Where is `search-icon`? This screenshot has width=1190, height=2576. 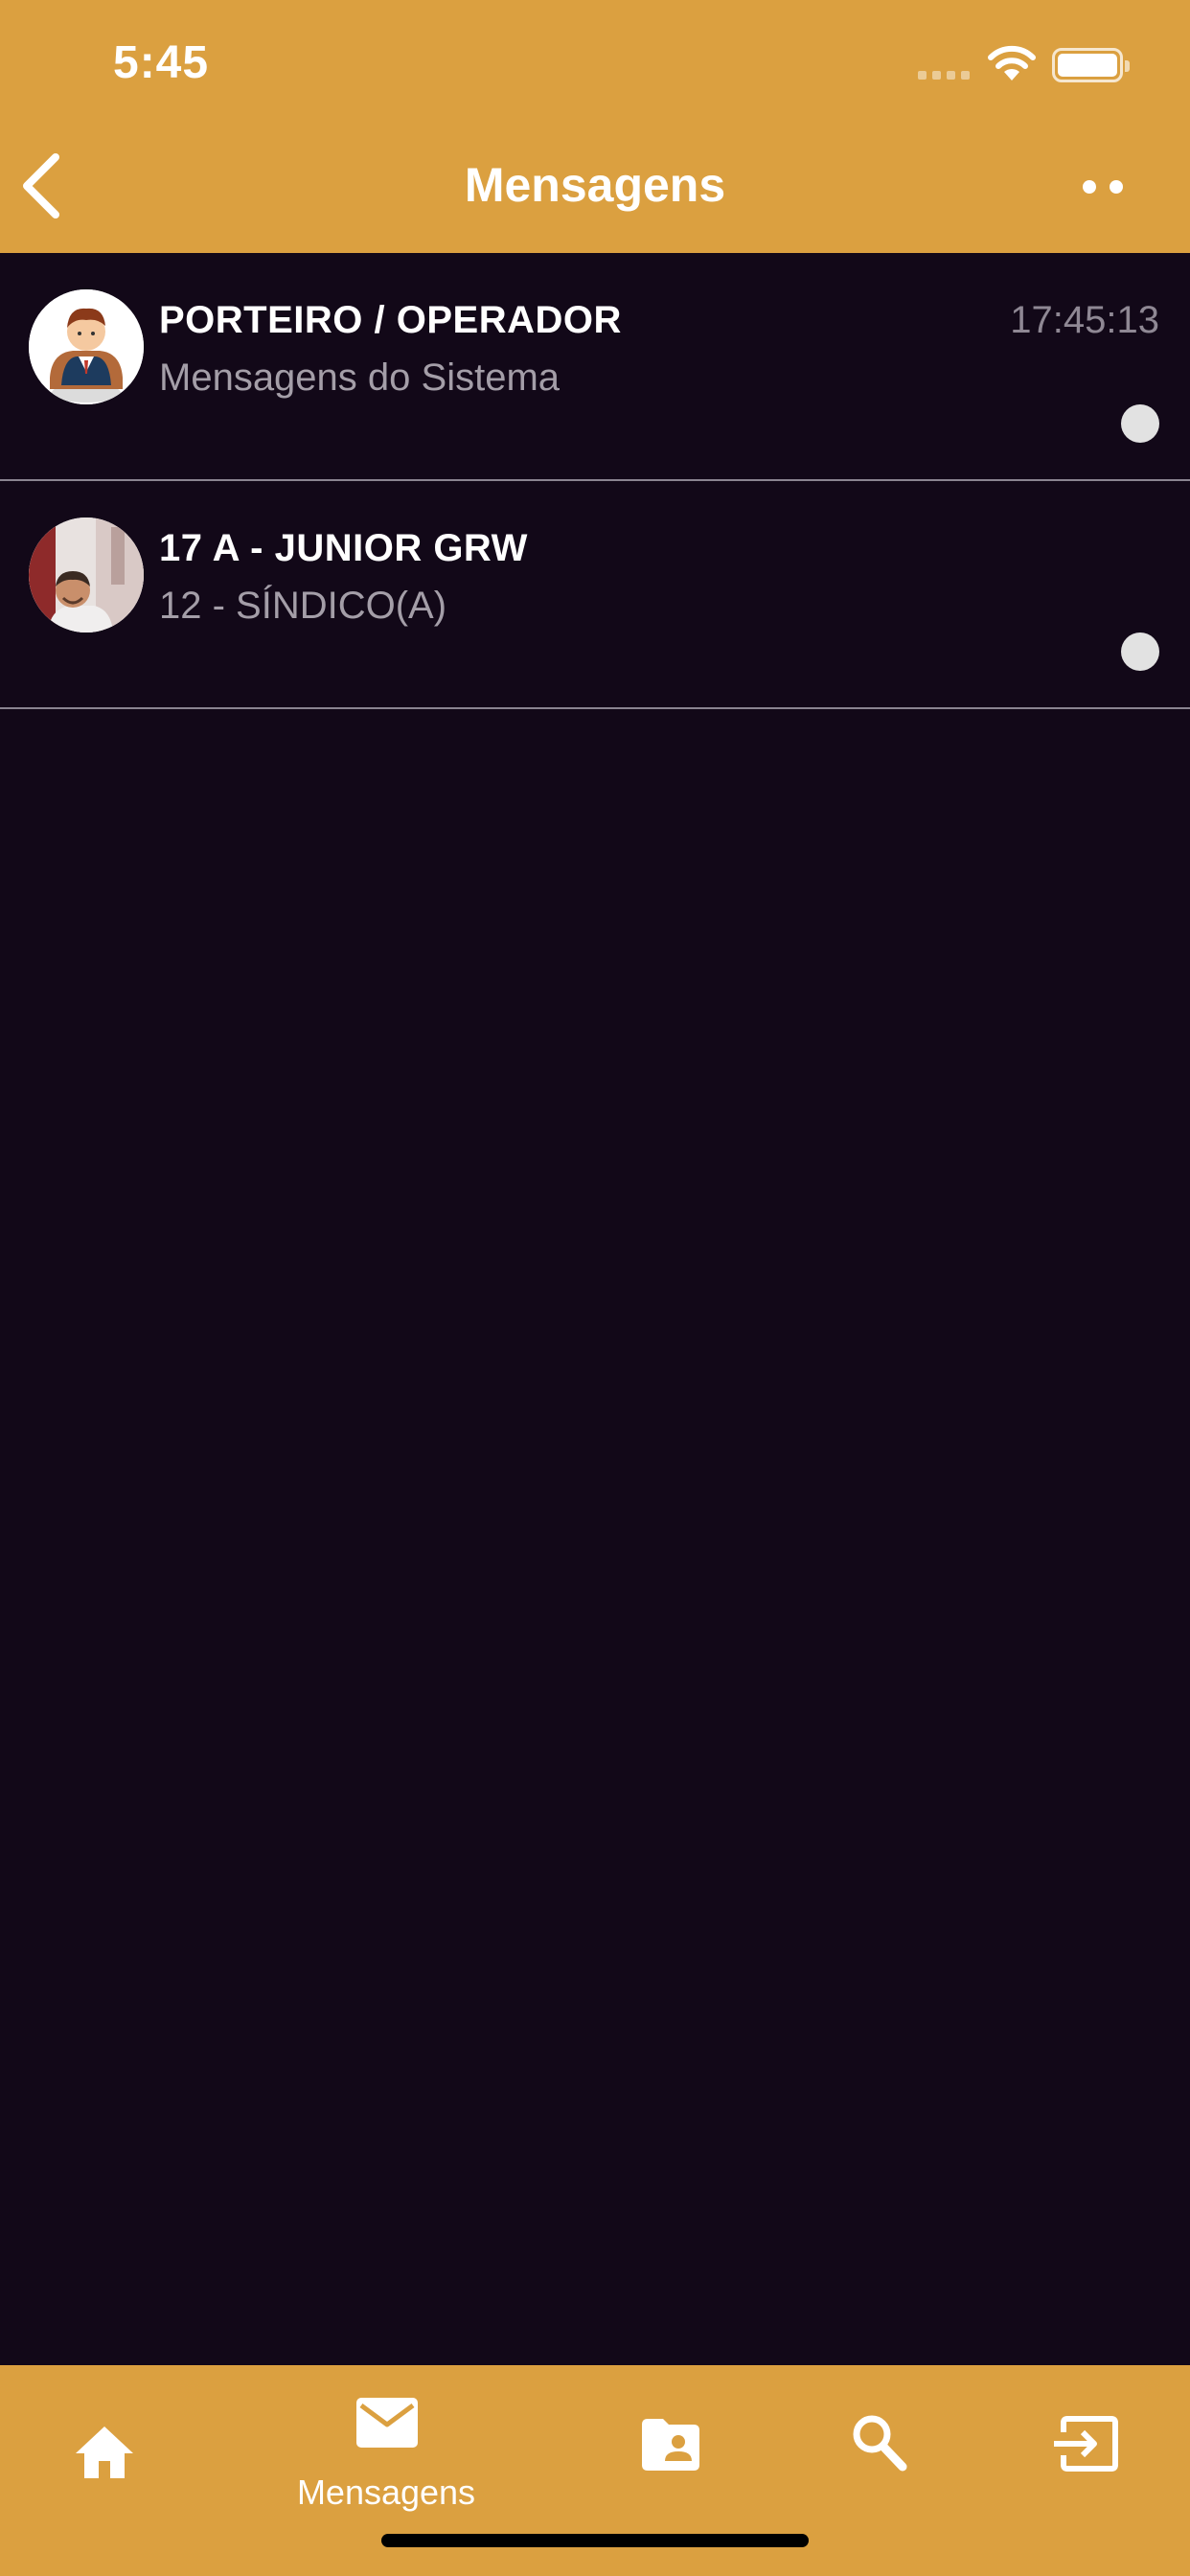 search-icon is located at coordinates (880, 2443).